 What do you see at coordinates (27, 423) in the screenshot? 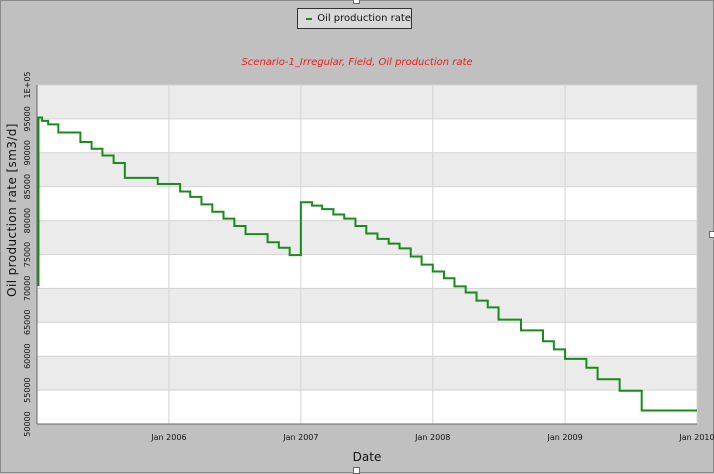
I see `y-tick-label: 50000` at bounding box center [27, 423].